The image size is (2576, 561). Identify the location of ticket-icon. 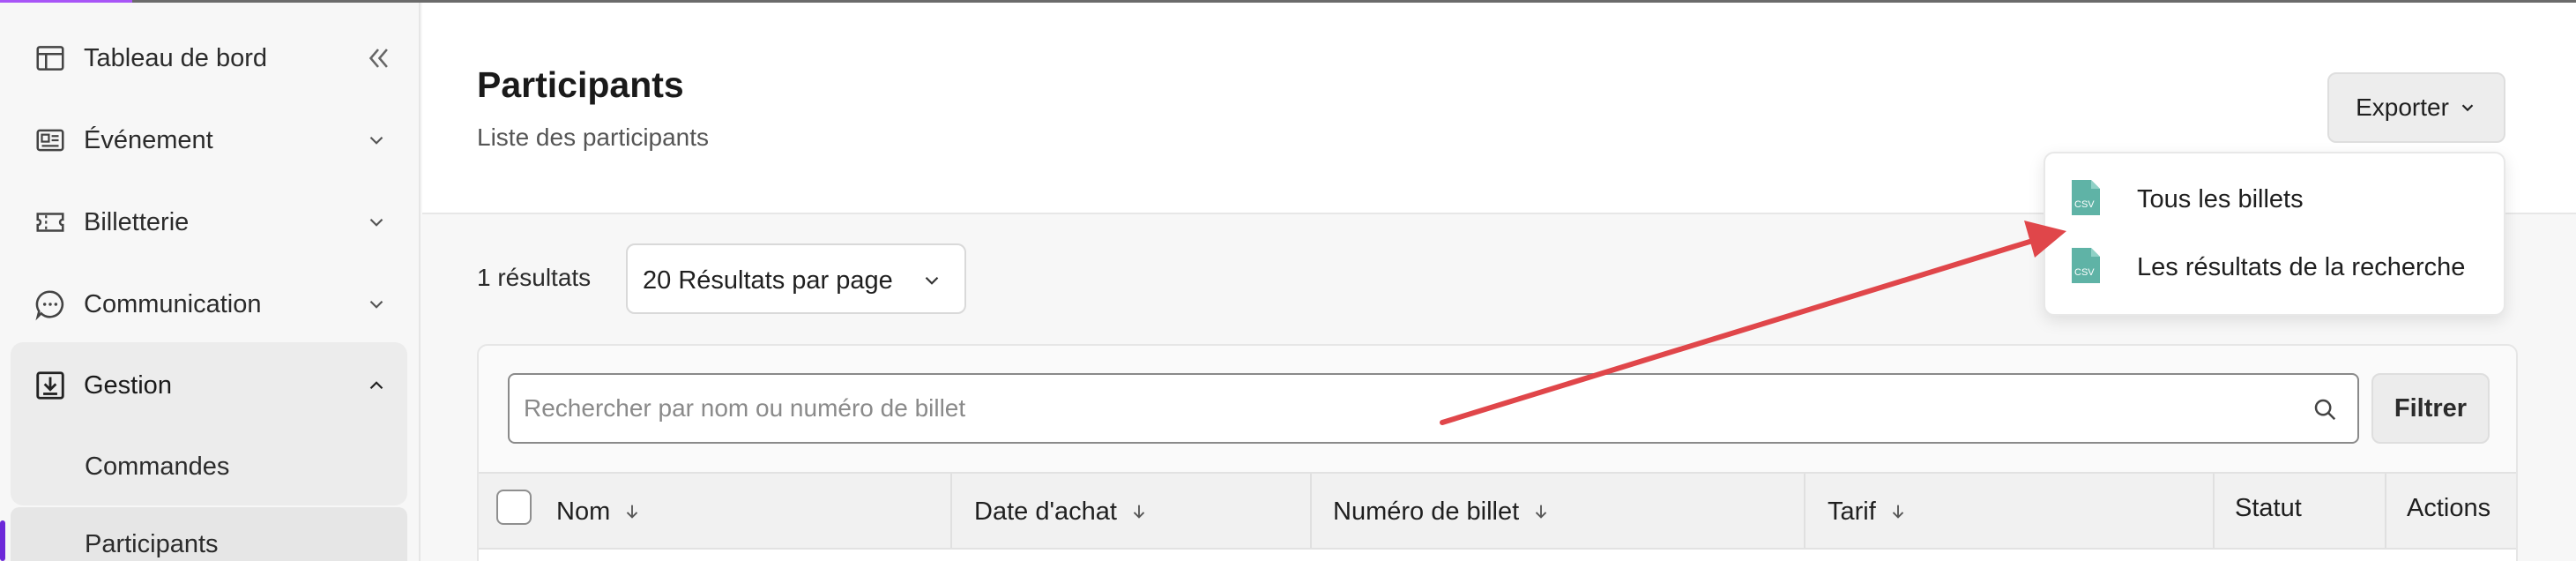
(50, 223).